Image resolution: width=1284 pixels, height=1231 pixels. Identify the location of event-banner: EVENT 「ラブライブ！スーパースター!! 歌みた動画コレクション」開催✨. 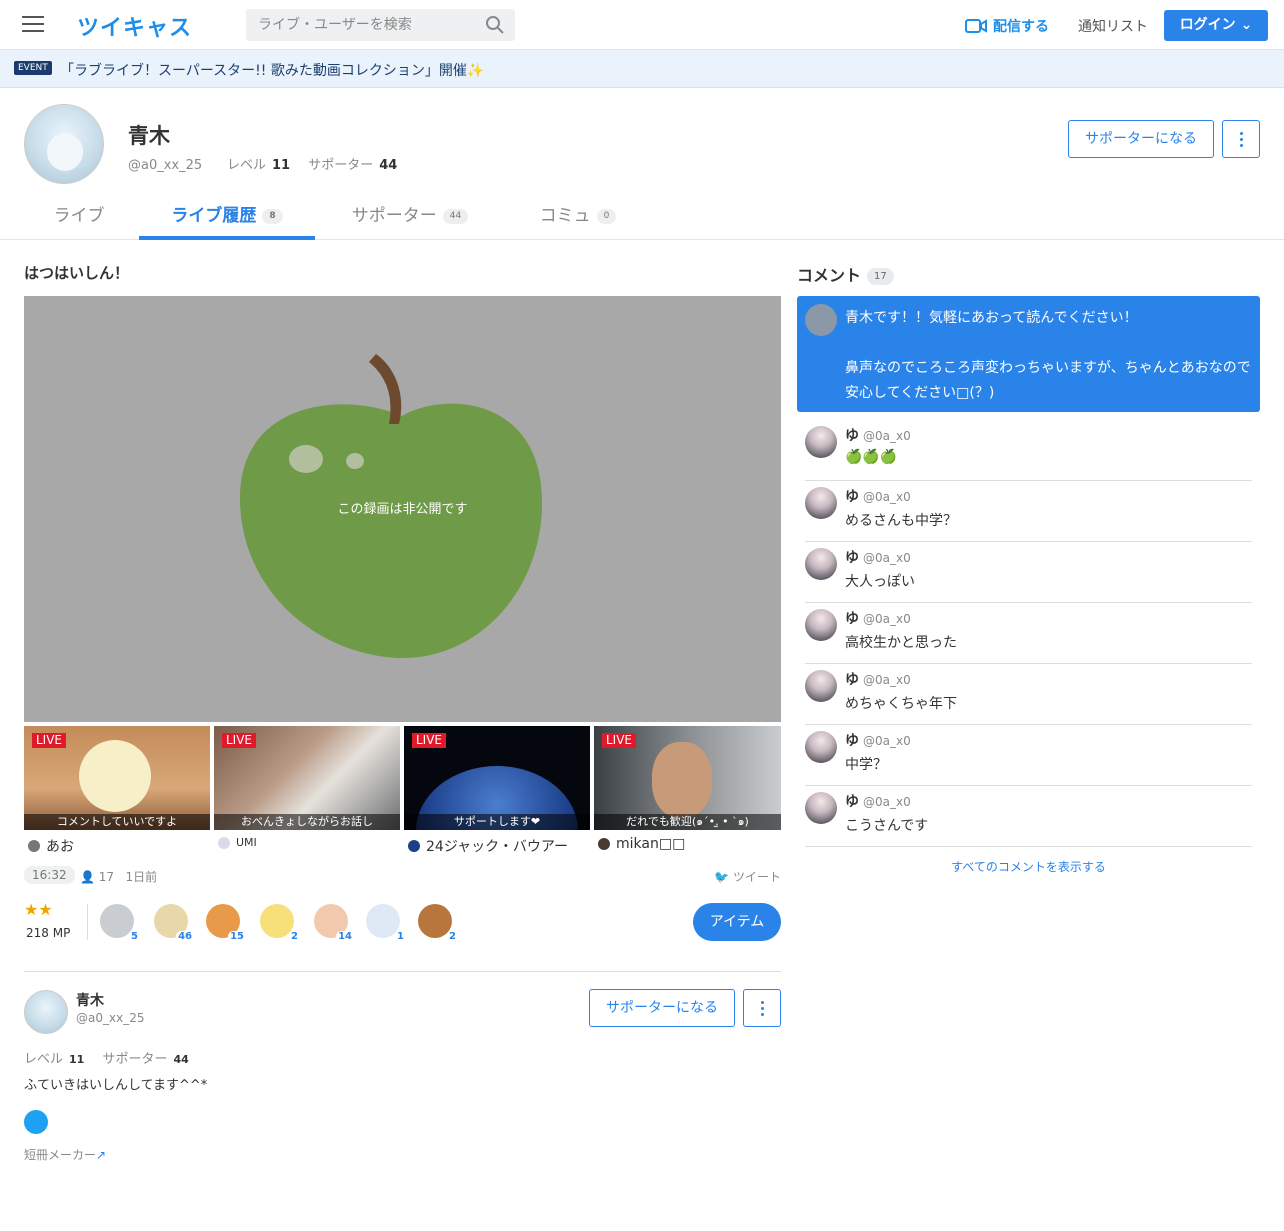
(642, 69).